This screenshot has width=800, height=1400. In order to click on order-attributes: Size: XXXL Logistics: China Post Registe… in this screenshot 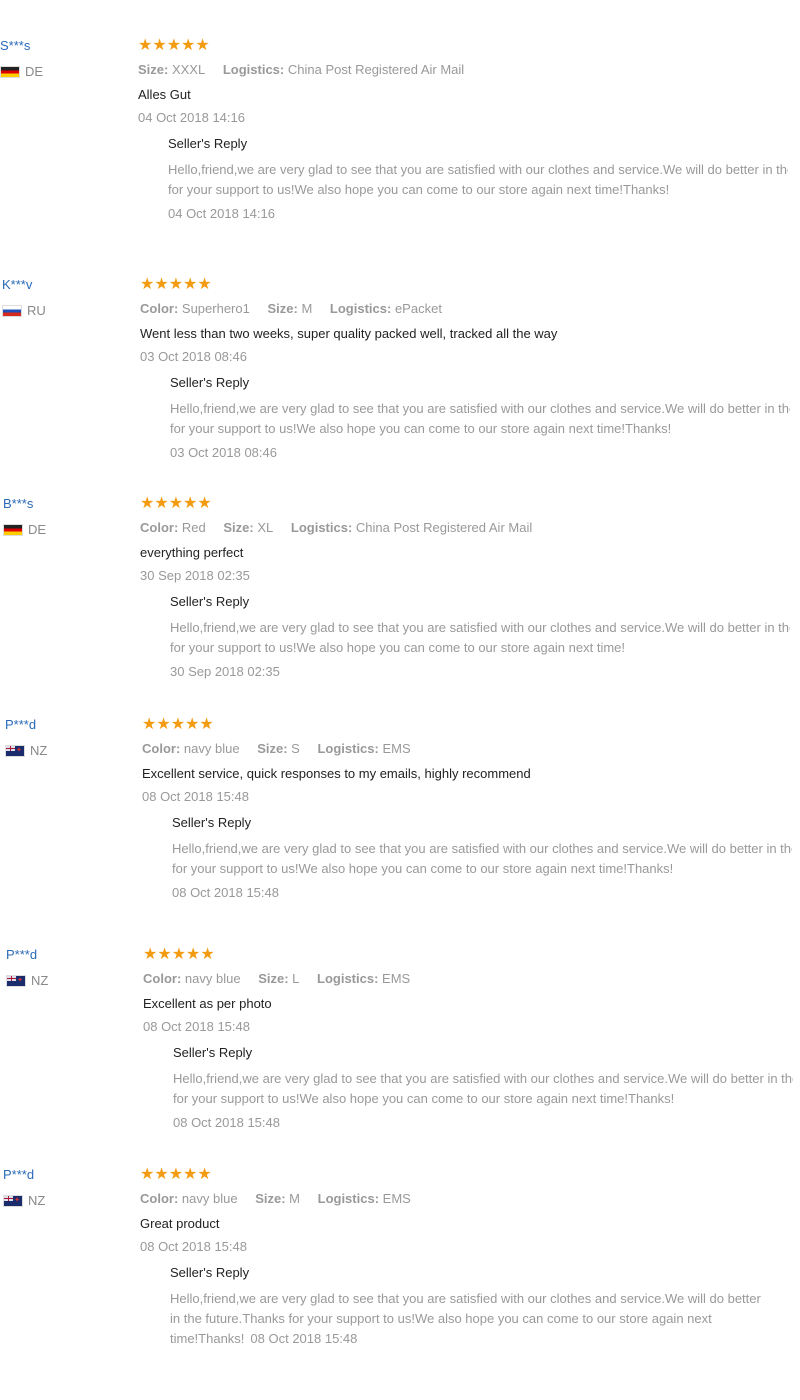, I will do `click(468, 71)`.